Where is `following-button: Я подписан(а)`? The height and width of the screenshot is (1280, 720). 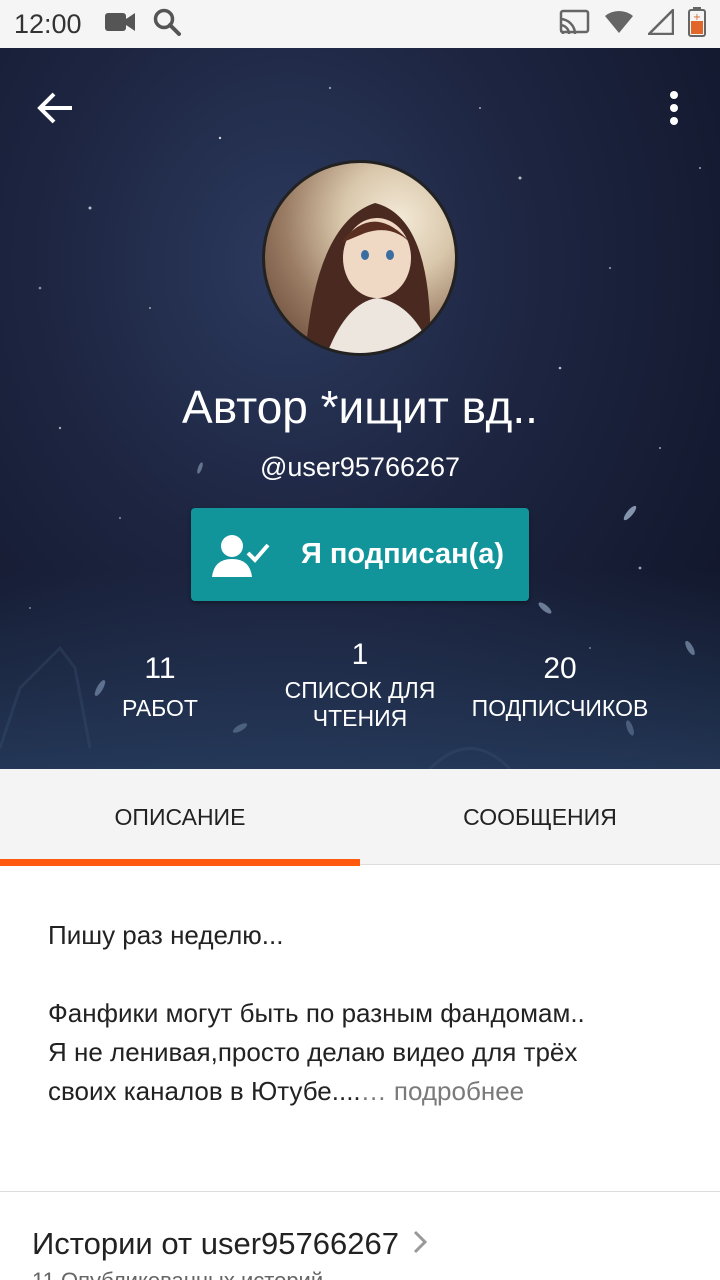
following-button: Я подписан(а) is located at coordinates (360, 554).